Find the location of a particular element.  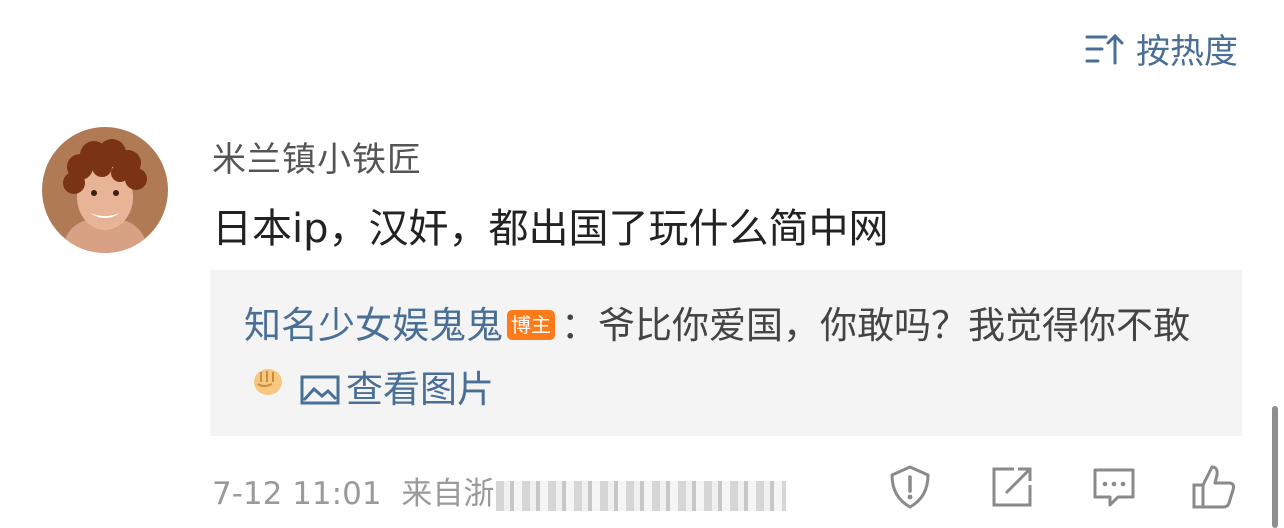

image-icon is located at coordinates (320, 390).